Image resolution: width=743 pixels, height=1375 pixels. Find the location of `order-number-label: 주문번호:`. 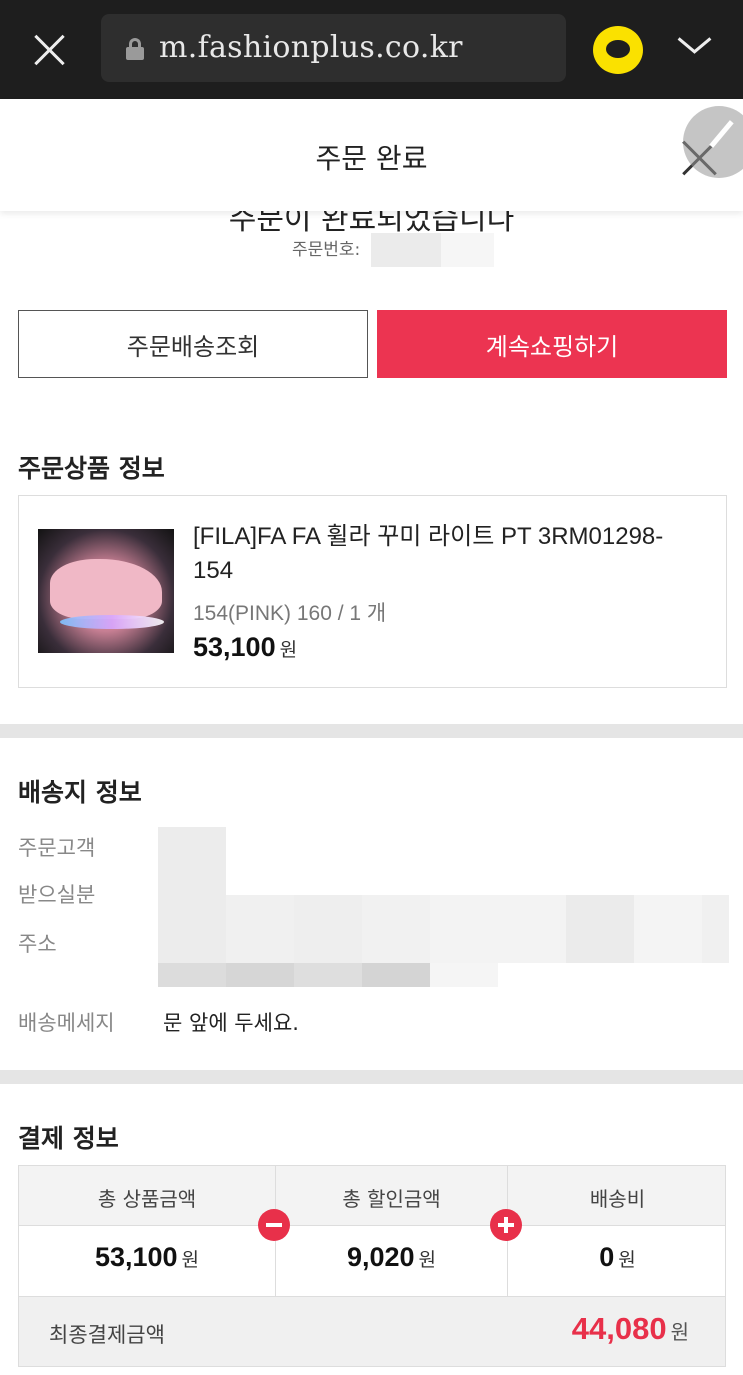

order-number-label: 주문번호: is located at coordinates (326, 250).